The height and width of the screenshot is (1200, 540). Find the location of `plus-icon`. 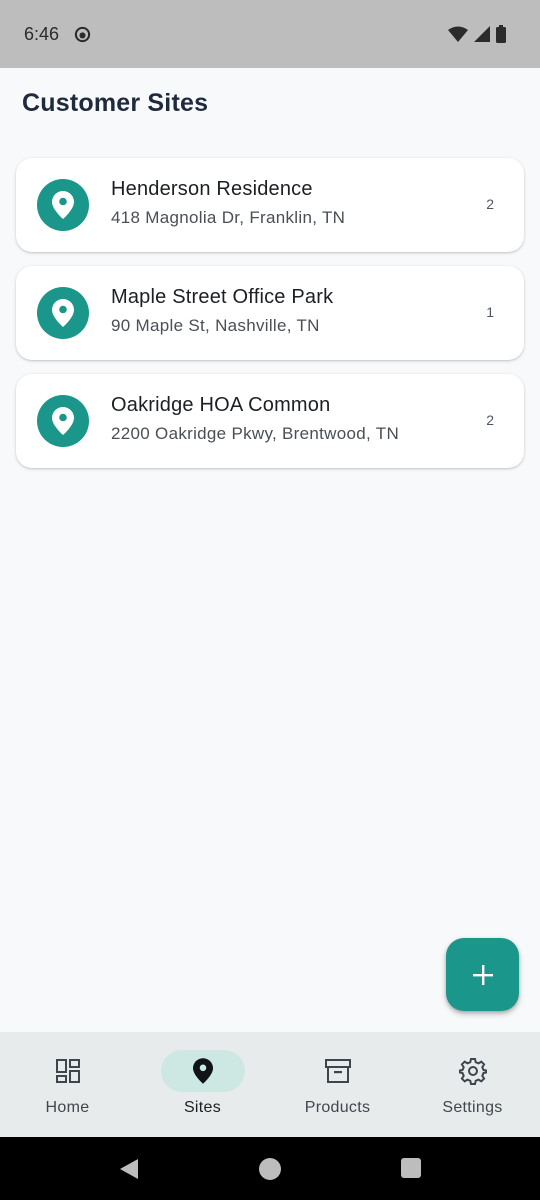

plus-icon is located at coordinates (482, 974).